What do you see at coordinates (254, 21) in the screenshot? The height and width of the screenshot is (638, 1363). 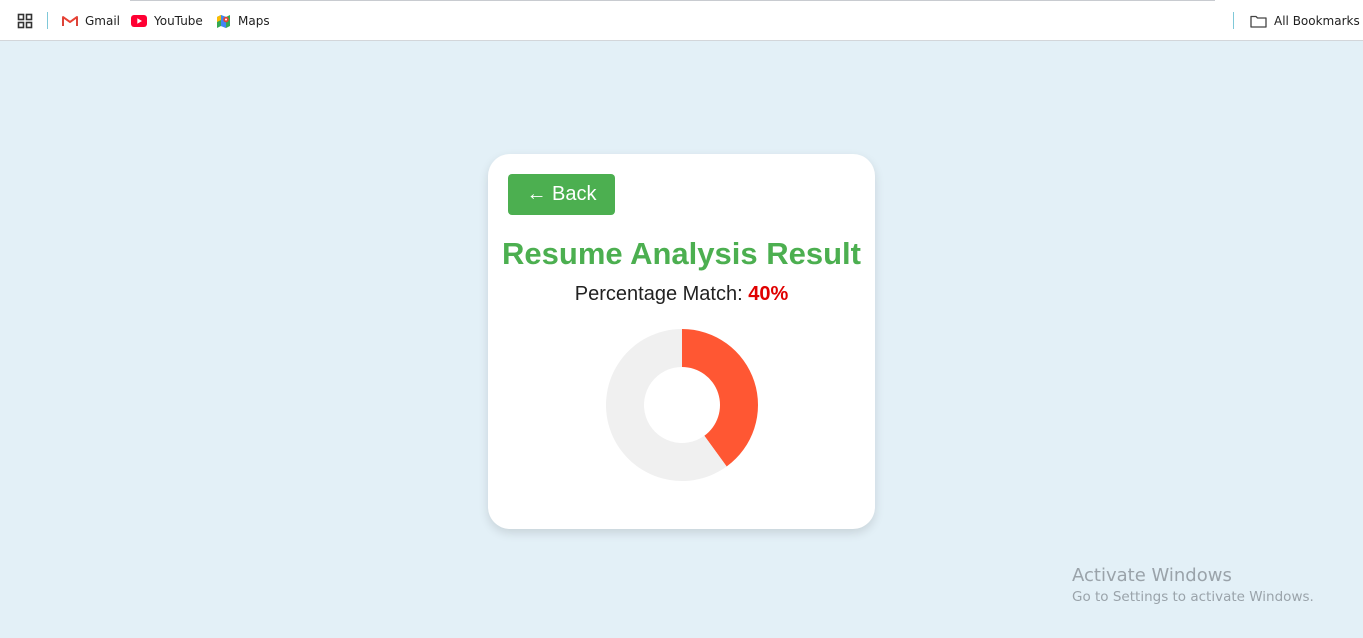 I see `bookmark-label: Maps` at bounding box center [254, 21].